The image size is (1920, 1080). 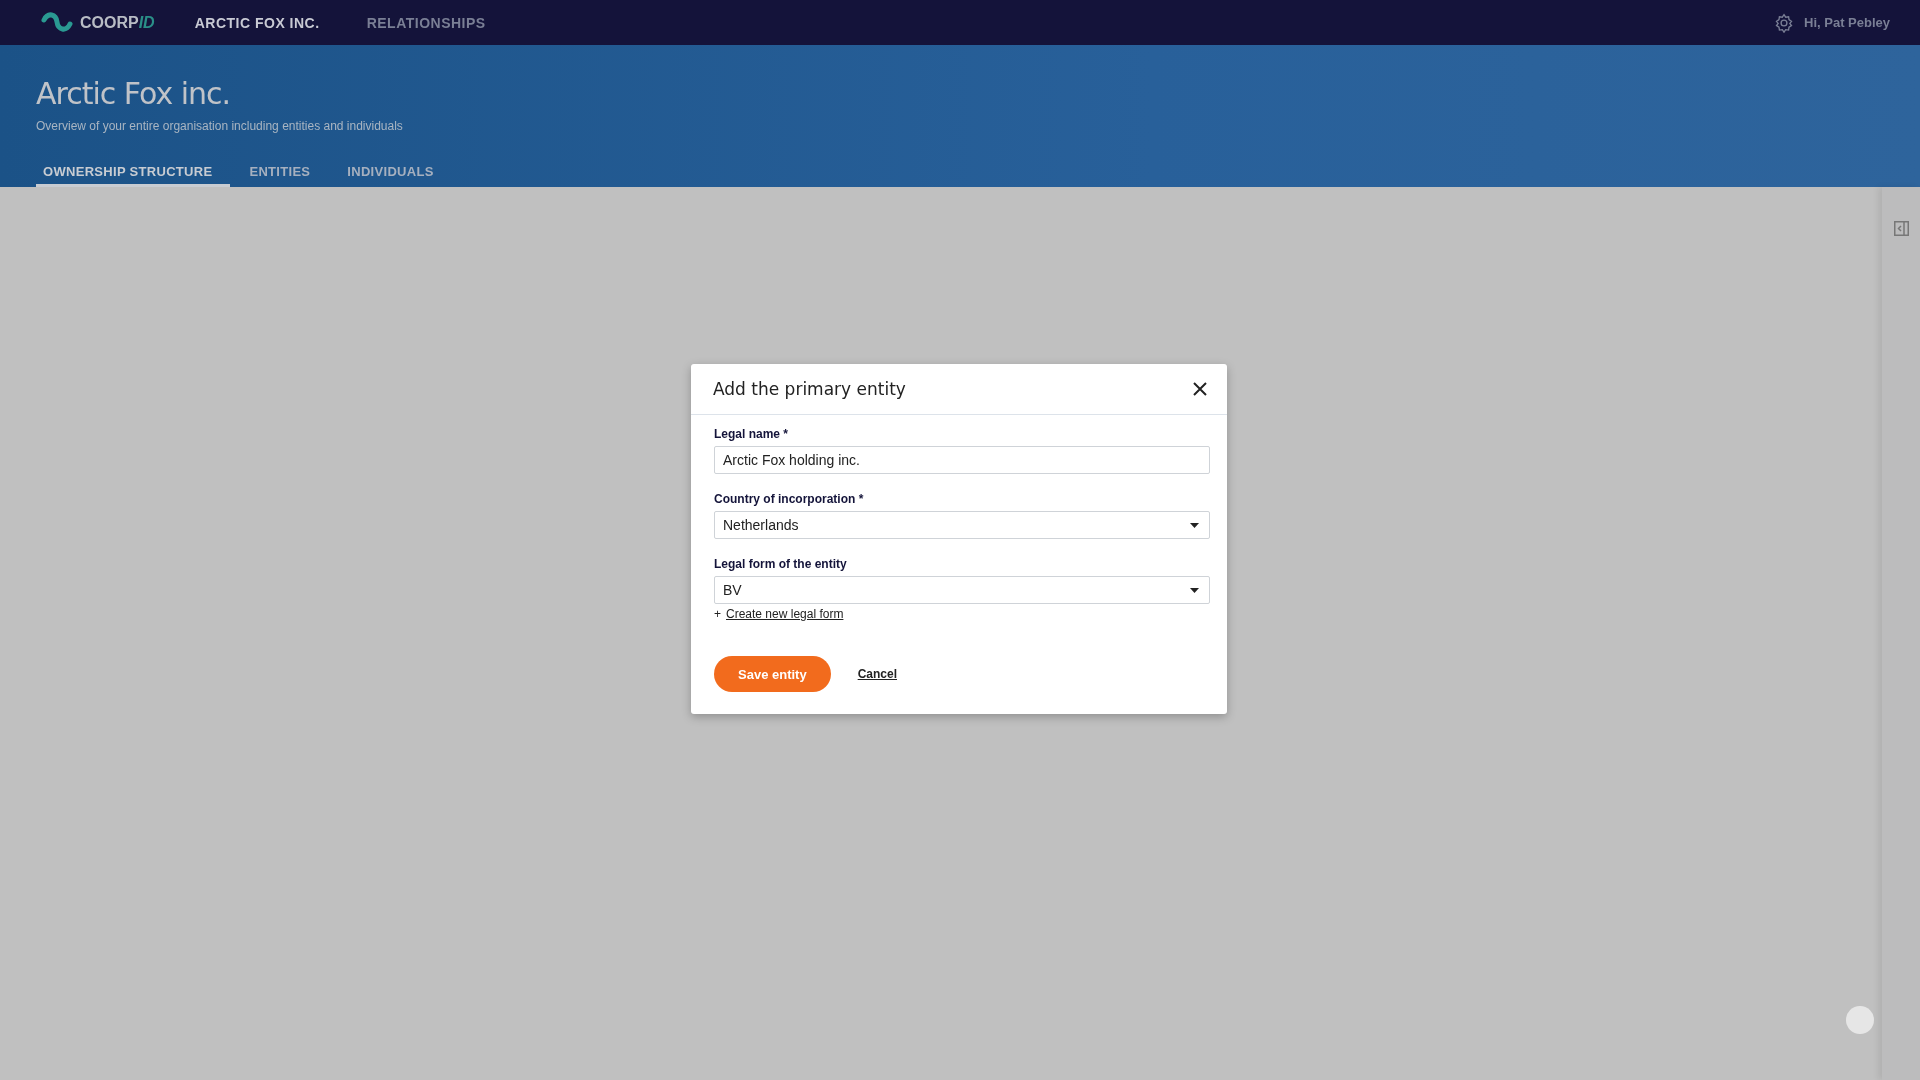 What do you see at coordinates (220, 126) in the screenshot?
I see `page-subtitle: Overview of your entire organisation including entities and individuals` at bounding box center [220, 126].